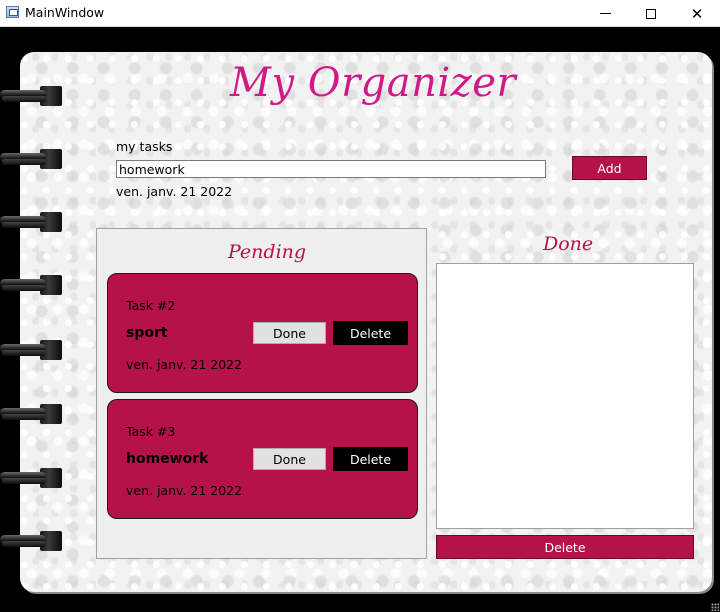  I want to click on spiral-binding, so click(31, 306).